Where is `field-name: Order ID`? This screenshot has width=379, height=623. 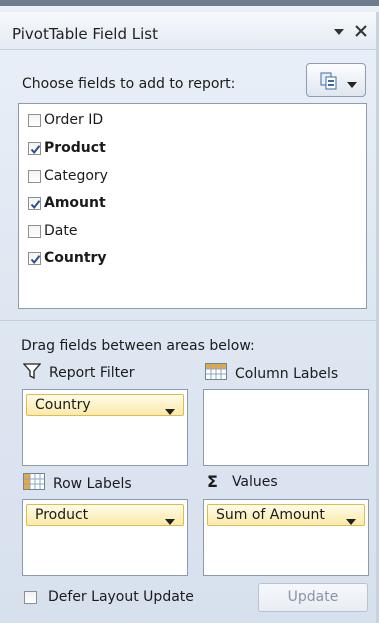 field-name: Order ID is located at coordinates (74, 120).